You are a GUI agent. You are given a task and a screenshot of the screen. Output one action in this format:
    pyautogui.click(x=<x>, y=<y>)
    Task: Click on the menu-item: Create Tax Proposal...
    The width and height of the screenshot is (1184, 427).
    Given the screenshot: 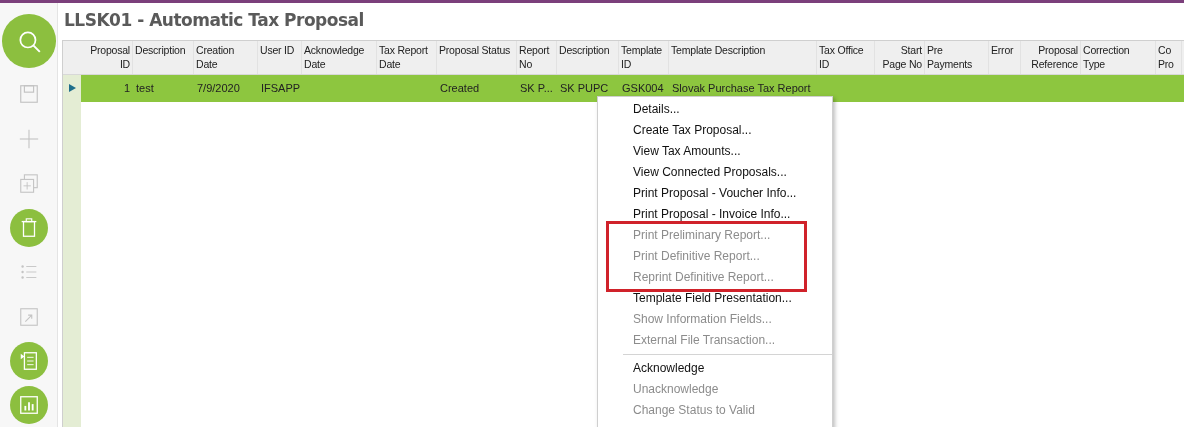 What is the action you would take?
    pyautogui.click(x=715, y=130)
    